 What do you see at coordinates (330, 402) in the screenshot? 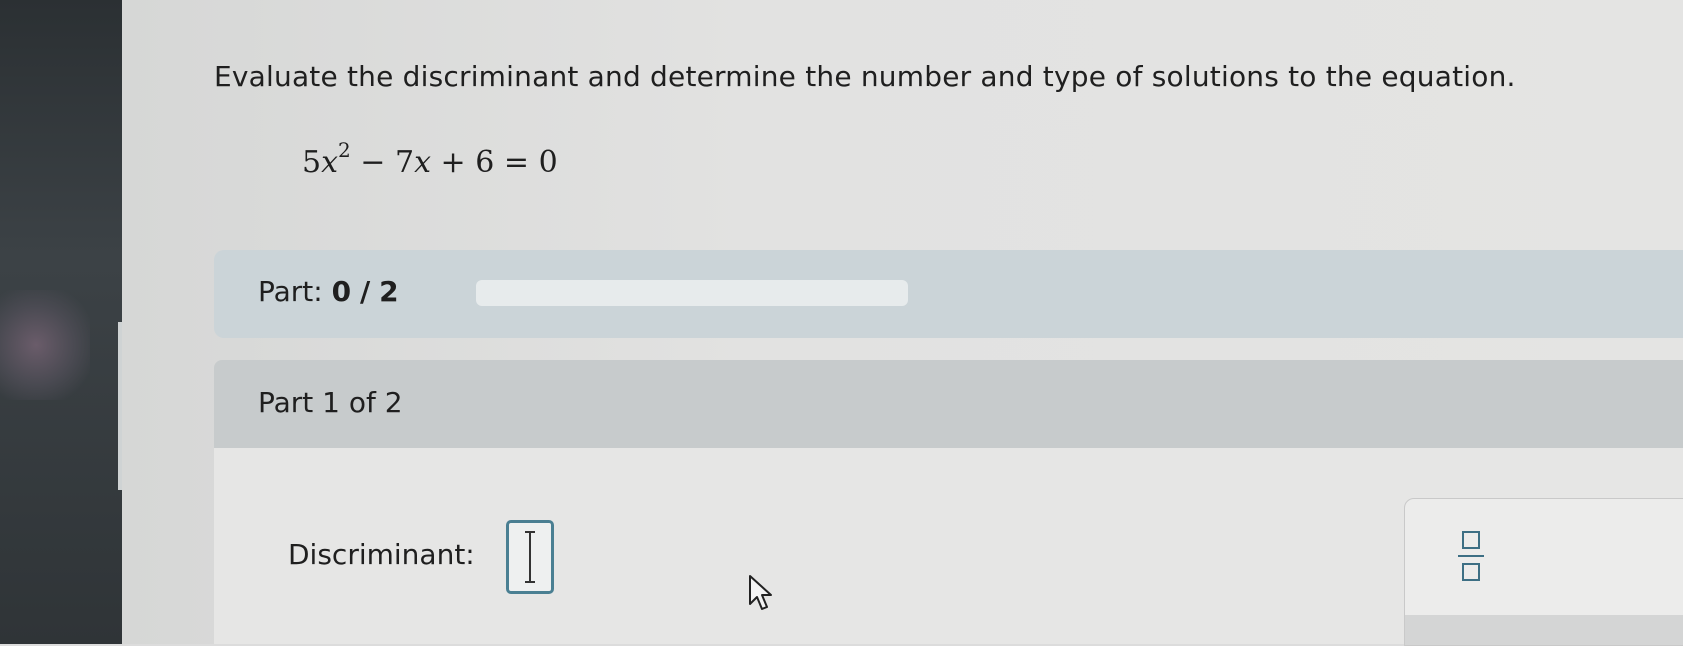
I see `part-title: Part 1 of 2` at bounding box center [330, 402].